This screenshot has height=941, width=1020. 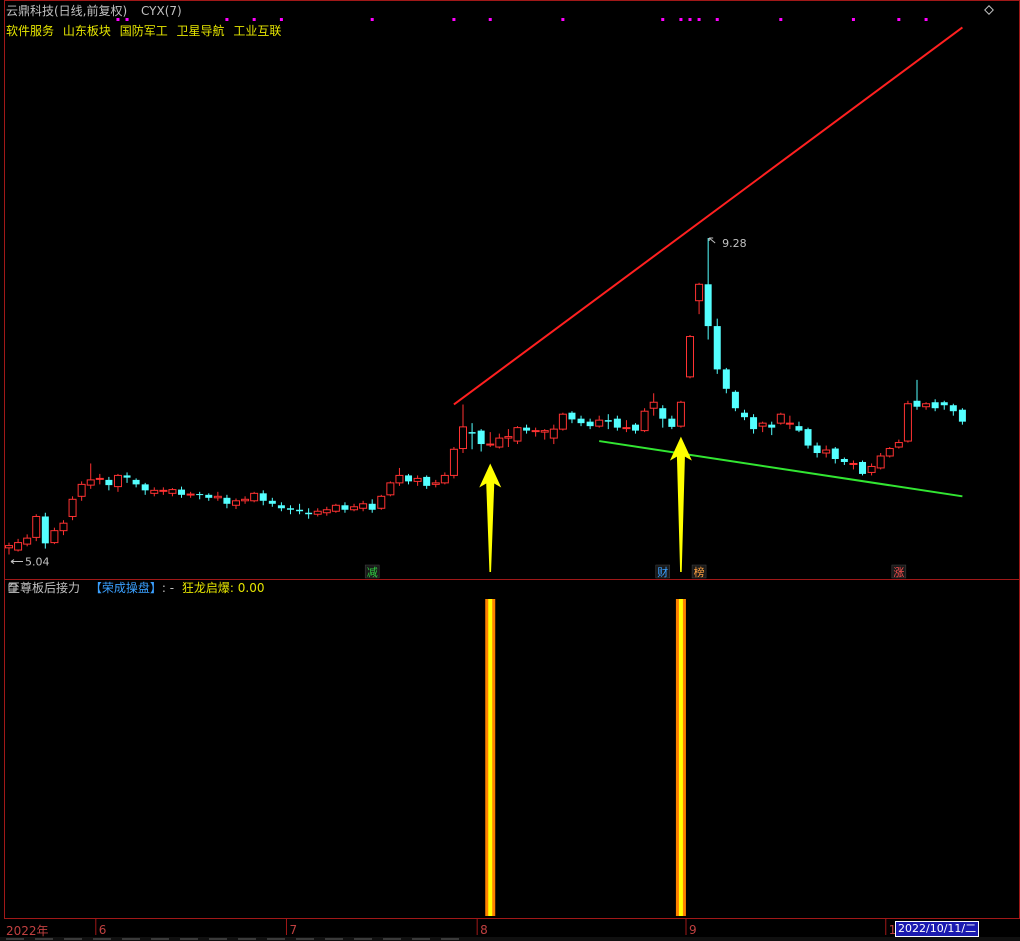 What do you see at coordinates (144, 31) in the screenshot?
I see `sector-tag: 国防军工` at bounding box center [144, 31].